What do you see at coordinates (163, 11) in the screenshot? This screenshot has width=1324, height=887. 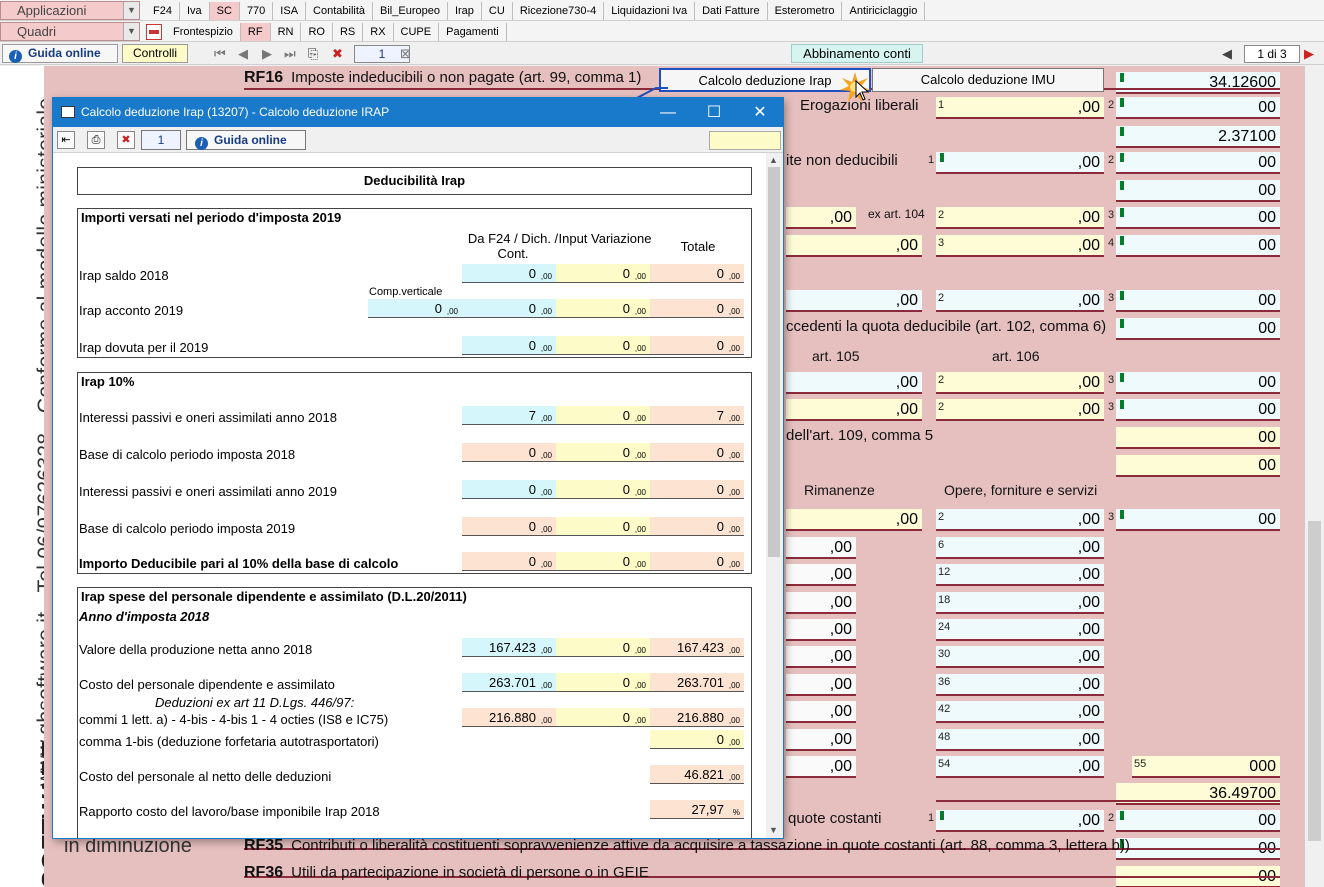 I see `tab-f24: F24` at bounding box center [163, 11].